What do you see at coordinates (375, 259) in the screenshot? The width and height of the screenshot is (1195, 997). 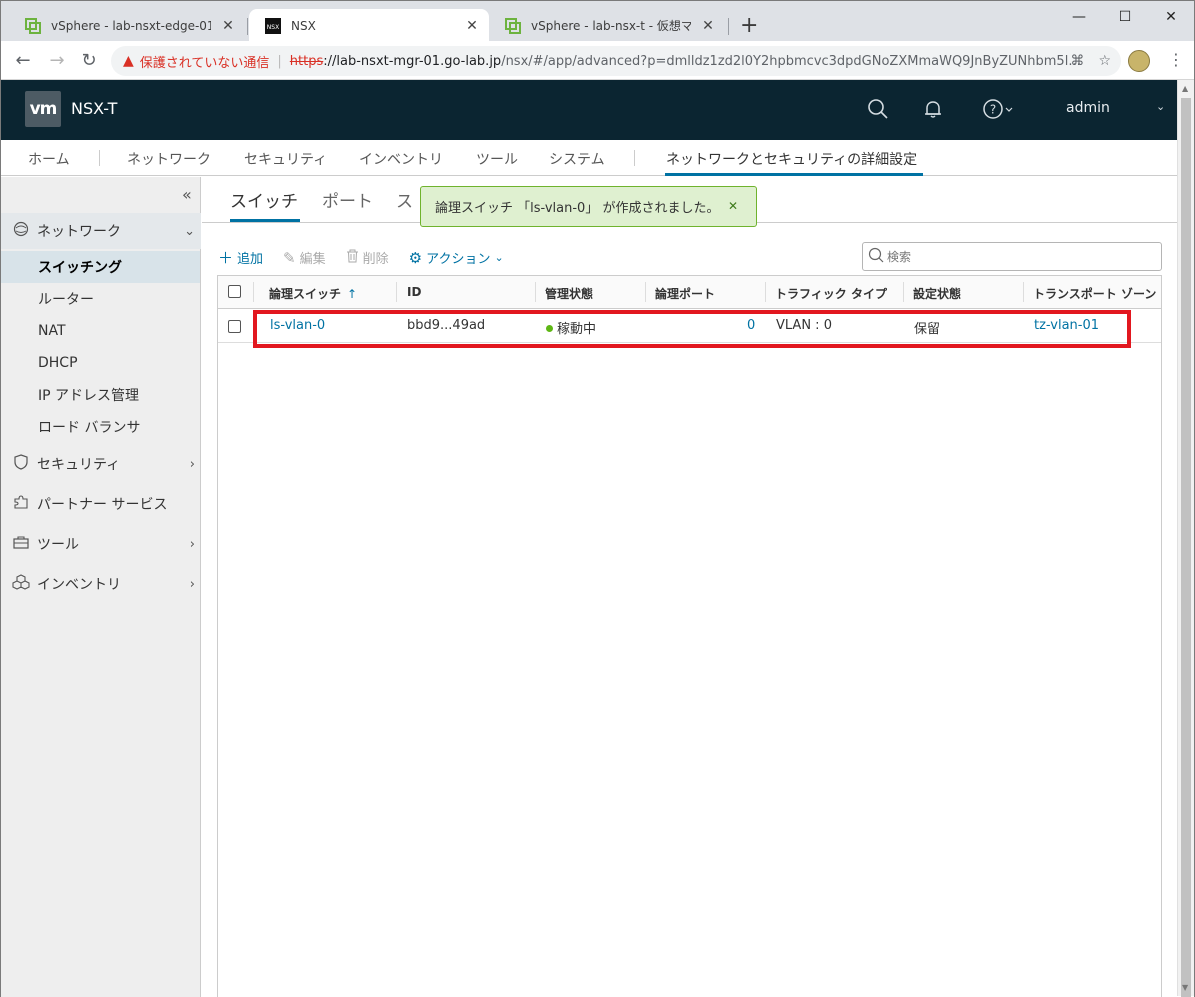 I see `delete-label: 削除` at bounding box center [375, 259].